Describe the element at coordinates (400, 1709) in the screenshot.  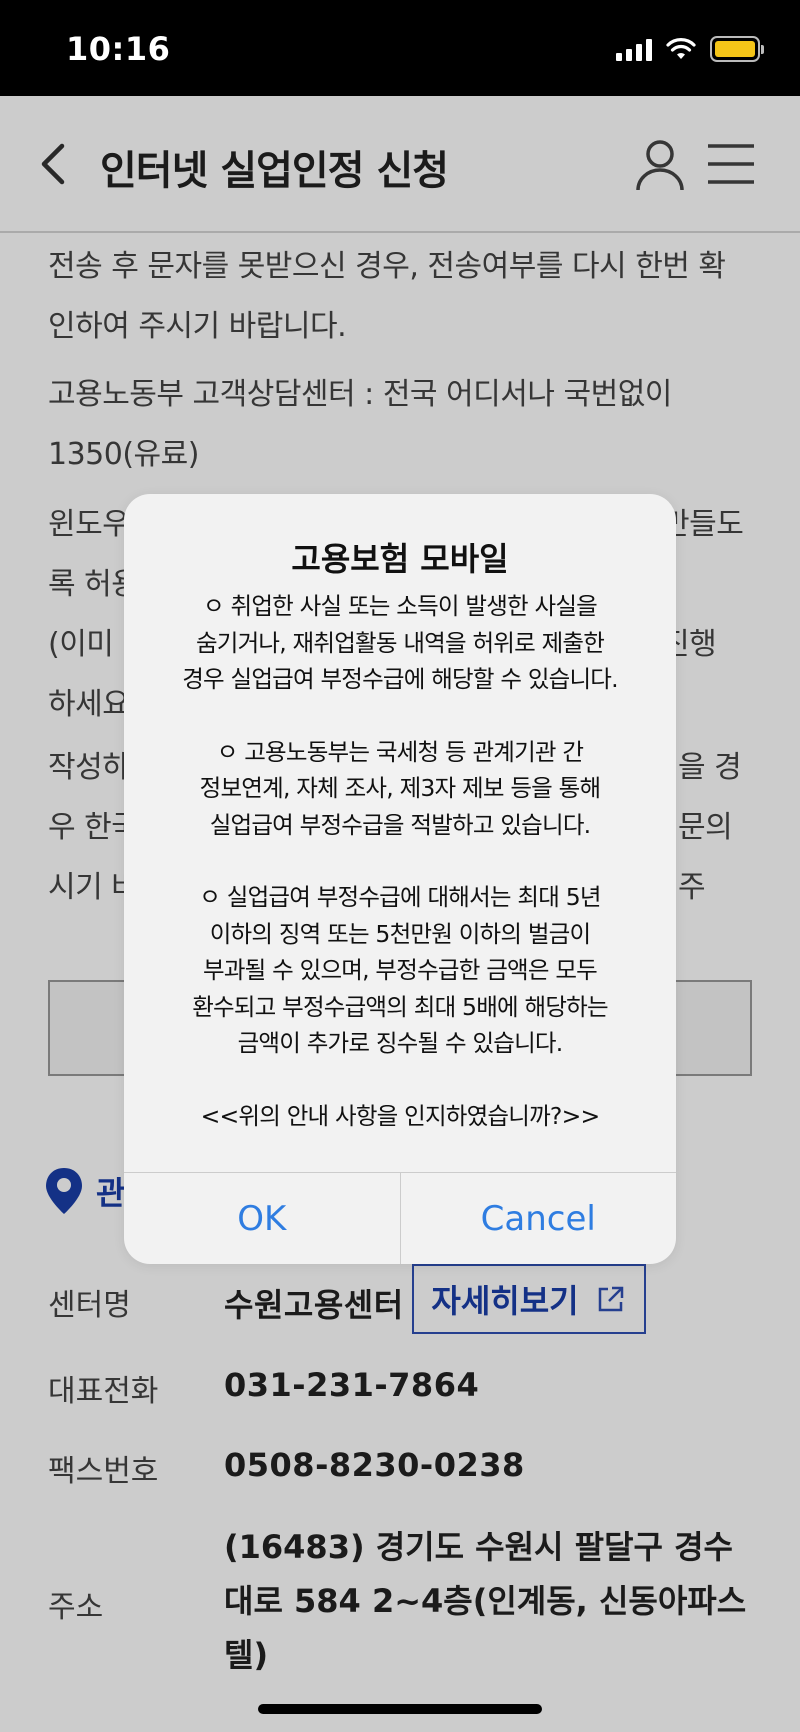
I see `home-indicator` at that location.